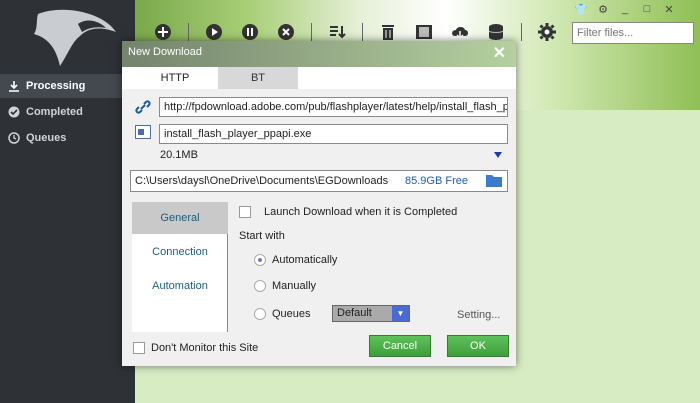 The width and height of the screenshot is (700, 403). Describe the element at coordinates (291, 314) in the screenshot. I see `radio-queues-label: Queues` at that location.